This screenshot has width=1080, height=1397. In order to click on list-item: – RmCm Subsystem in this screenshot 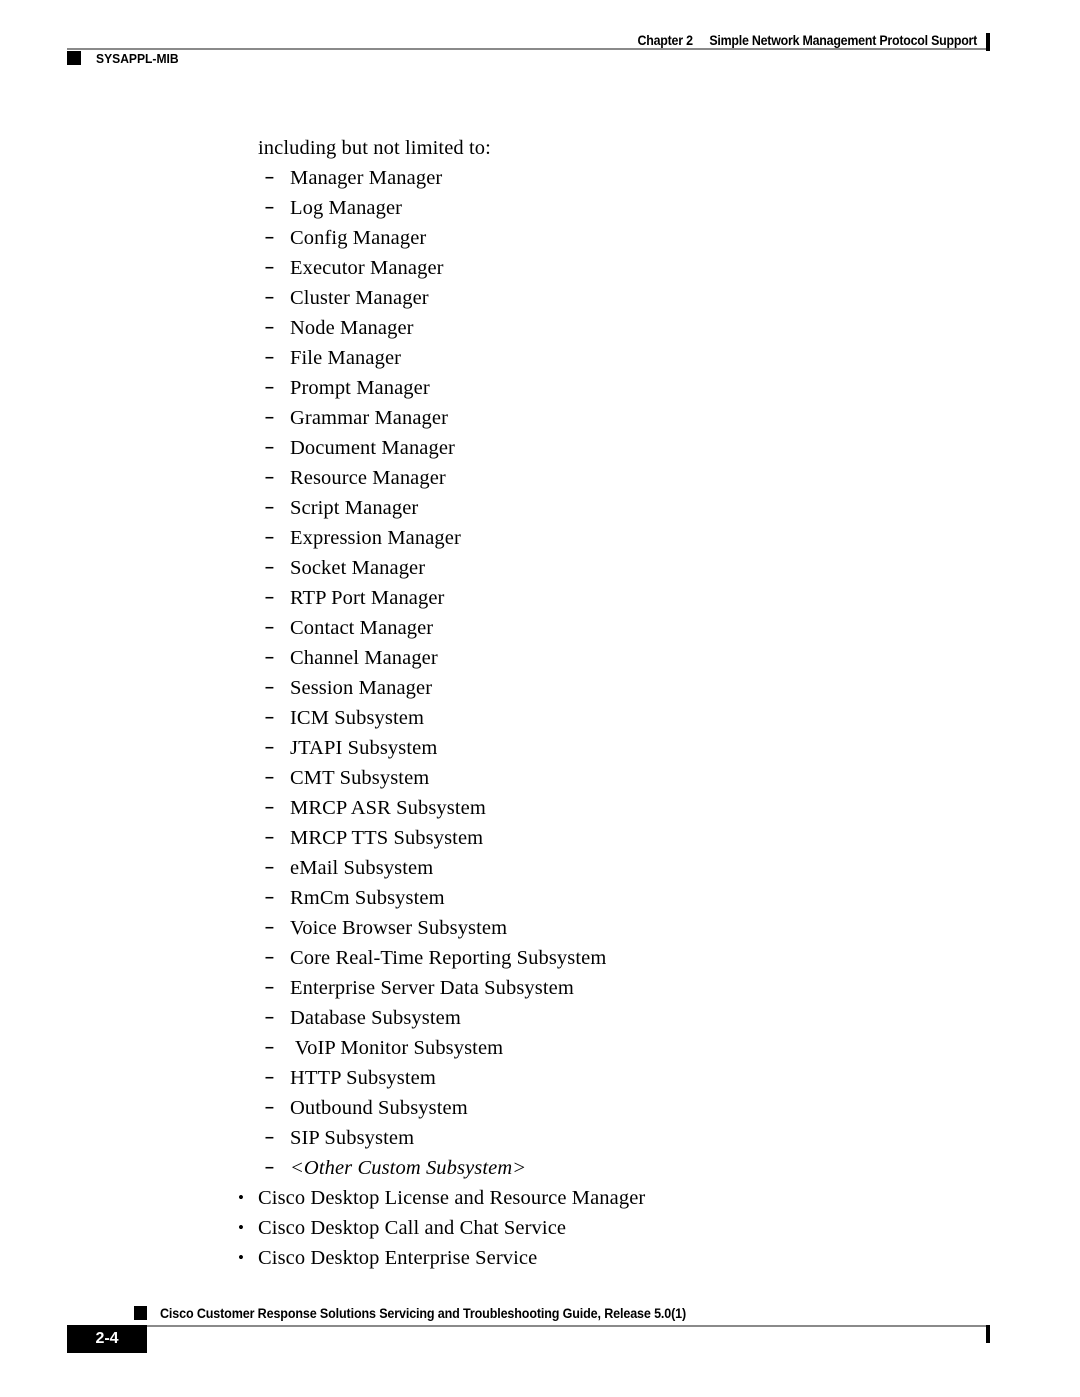, I will do `click(672, 898)`.